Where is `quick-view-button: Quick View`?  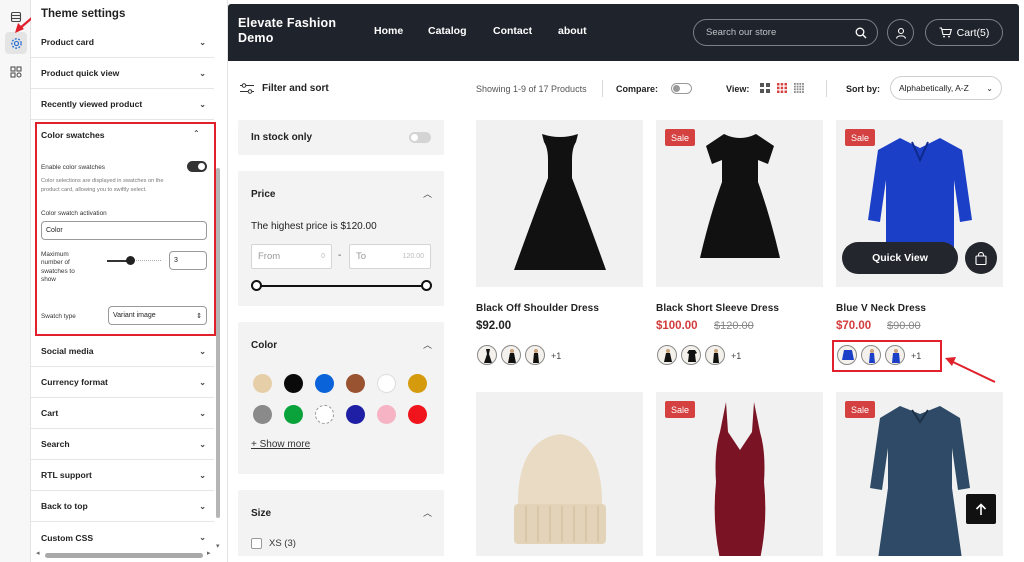
quick-view-button: Quick View is located at coordinates (900, 258).